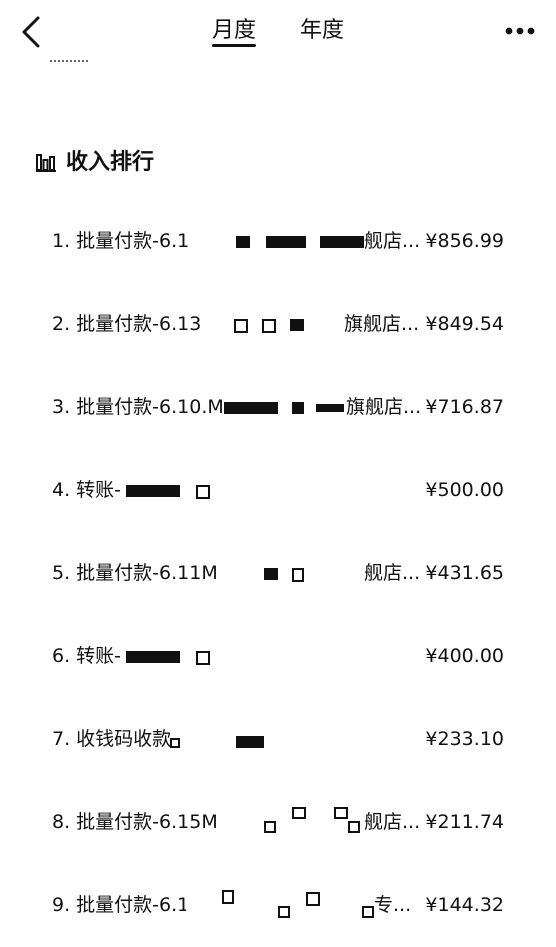 Image resolution: width=556 pixels, height=947 pixels. Describe the element at coordinates (464, 324) in the screenshot. I see `item-amount: ¥849.54` at that location.